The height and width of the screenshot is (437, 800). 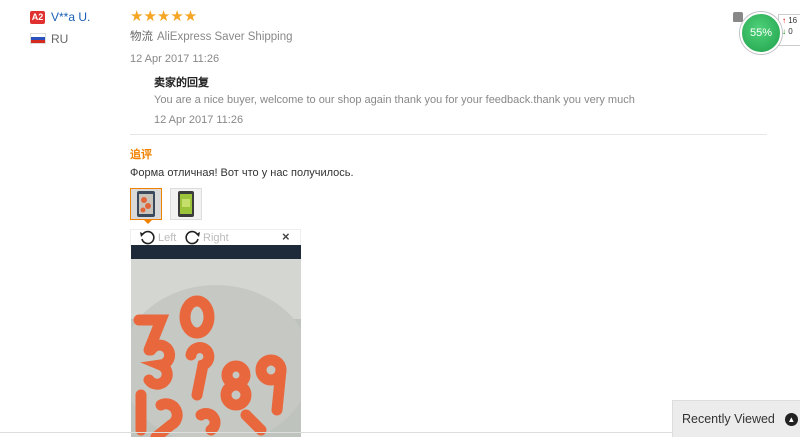 What do you see at coordinates (793, 20) in the screenshot?
I see `up-count: 16` at bounding box center [793, 20].